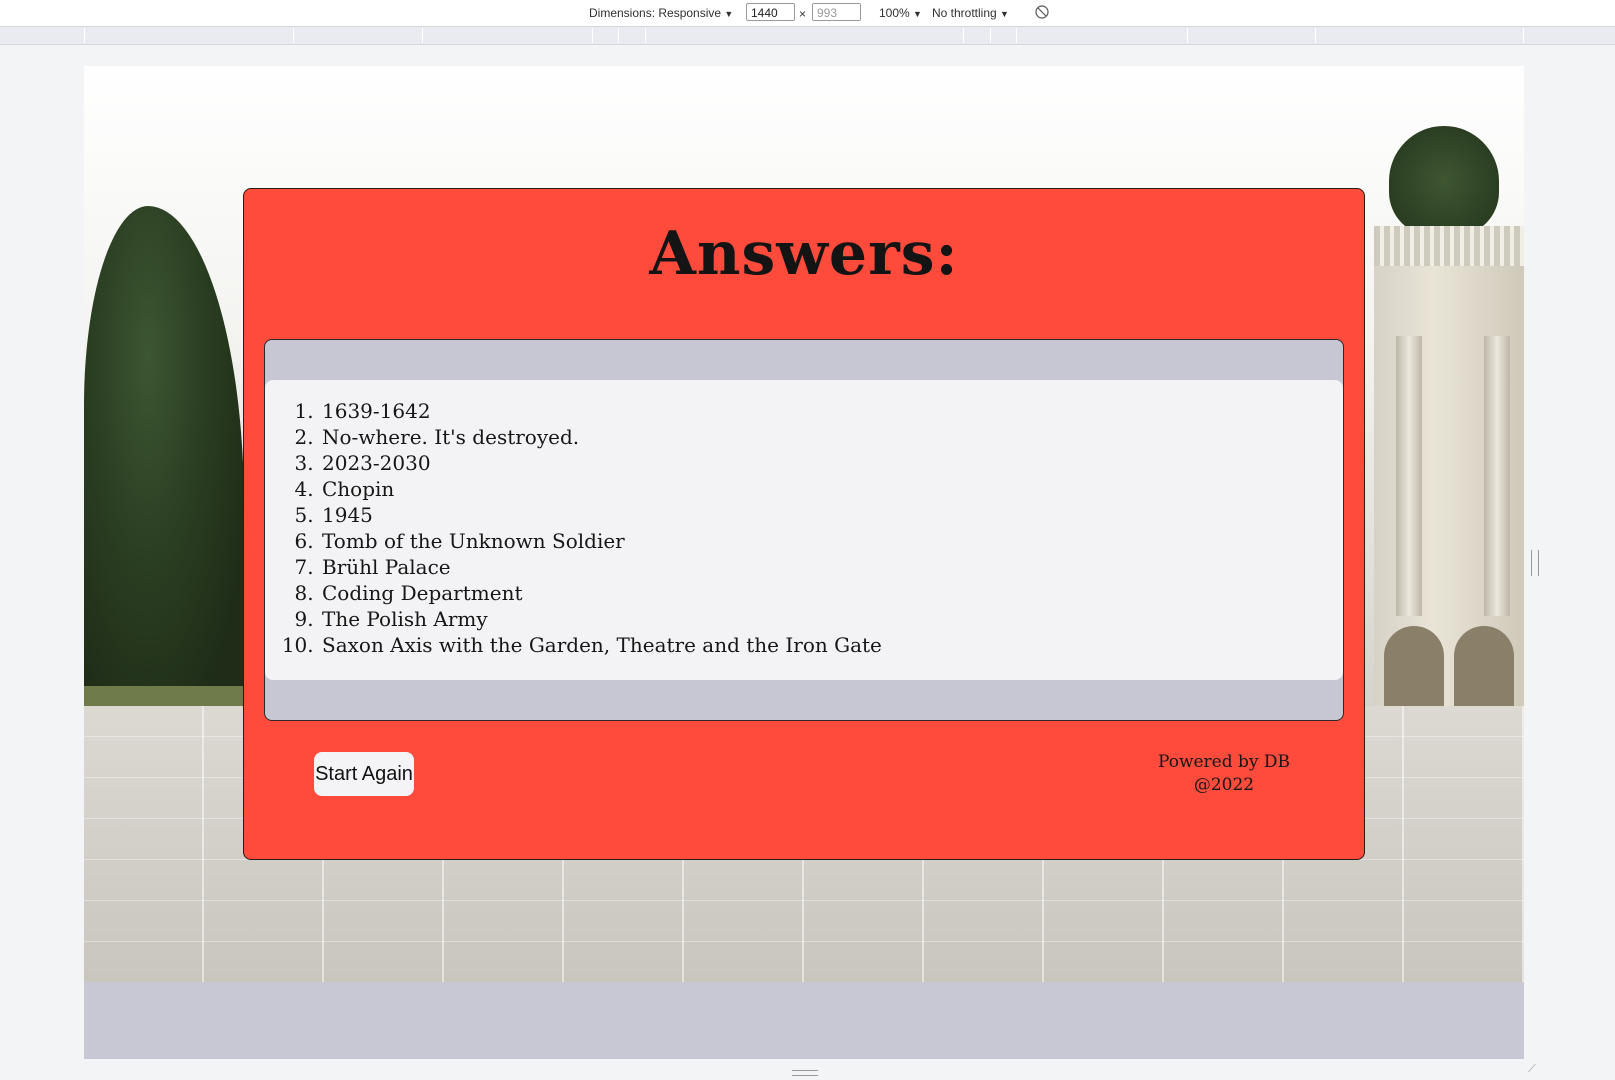 This screenshot has height=1080, width=1615. I want to click on resize-handle-bottom, so click(805, 1073).